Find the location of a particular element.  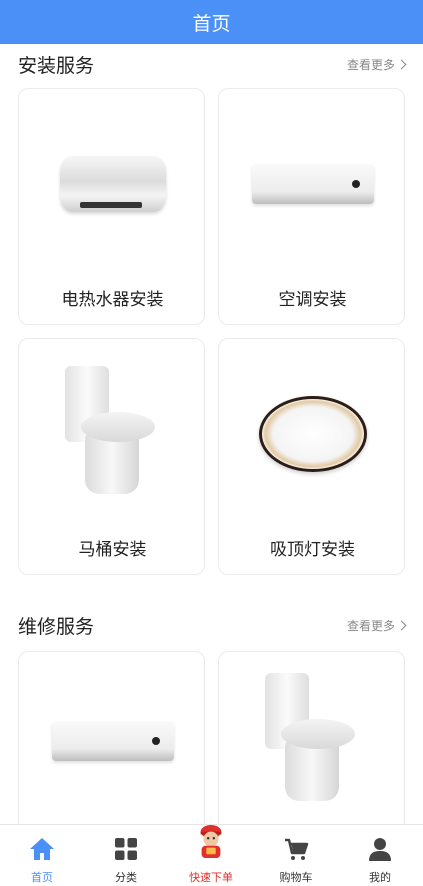

service-card-air-conditioner: 空调安装 is located at coordinates (311, 206).